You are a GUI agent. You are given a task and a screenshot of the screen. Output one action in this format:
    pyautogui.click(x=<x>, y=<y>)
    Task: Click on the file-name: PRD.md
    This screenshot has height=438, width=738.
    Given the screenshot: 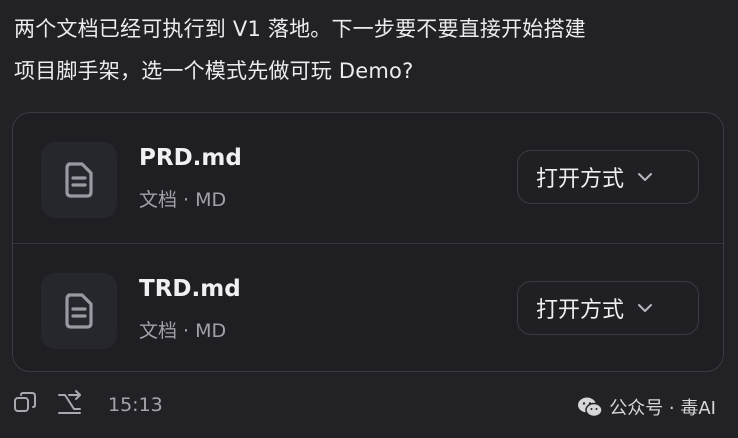 What is the action you would take?
    pyautogui.click(x=190, y=158)
    